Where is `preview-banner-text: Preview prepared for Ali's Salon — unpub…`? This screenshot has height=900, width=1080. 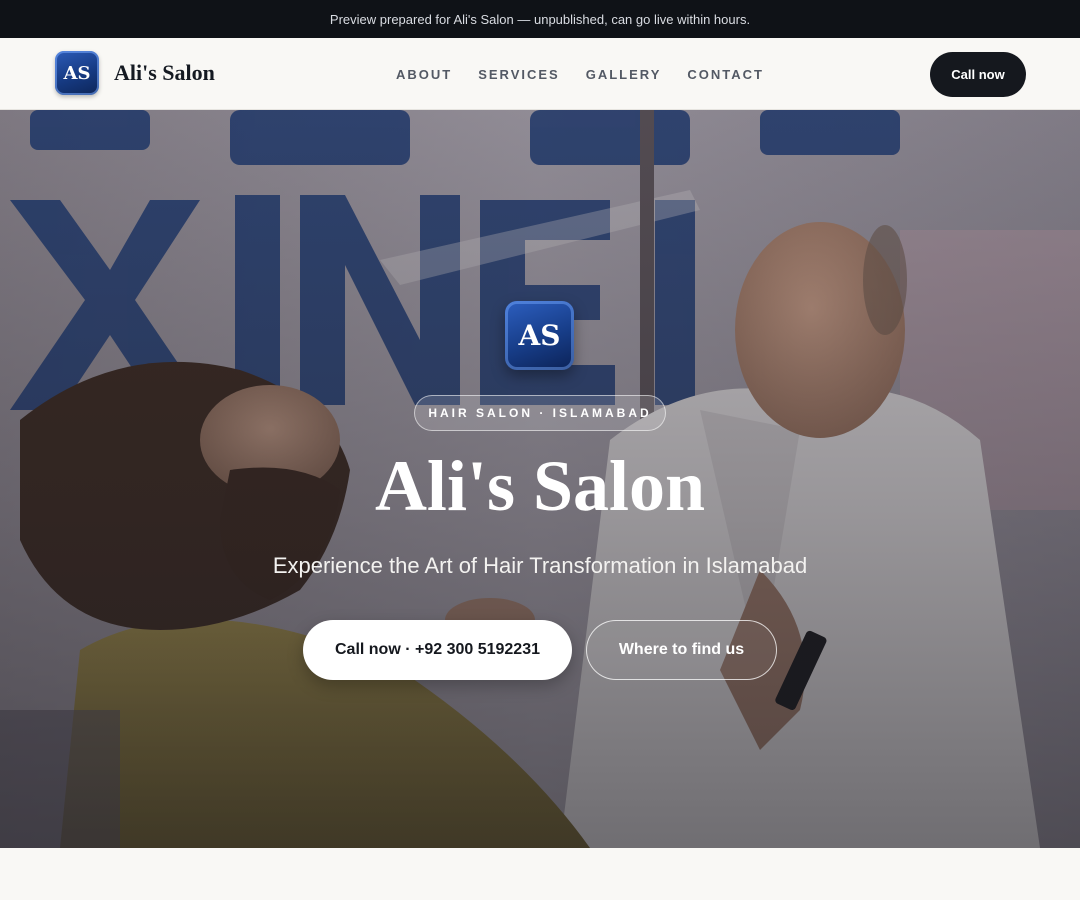
preview-banner-text: Preview prepared for Ali's Salon — unpub… is located at coordinates (540, 19).